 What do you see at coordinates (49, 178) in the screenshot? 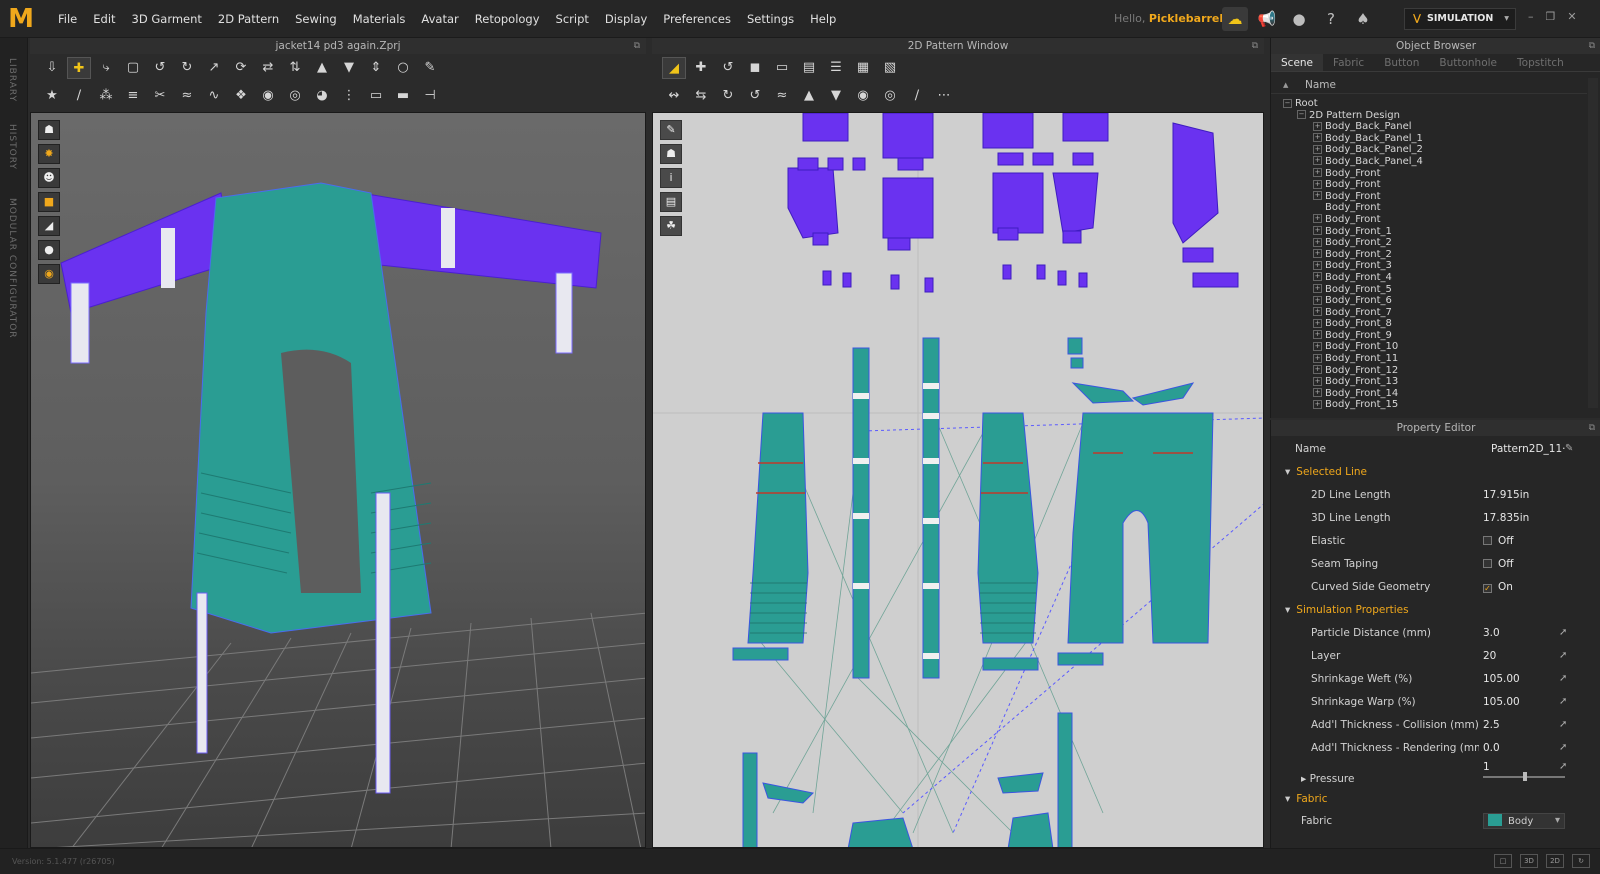
I see `avatar-icon: ☻` at bounding box center [49, 178].